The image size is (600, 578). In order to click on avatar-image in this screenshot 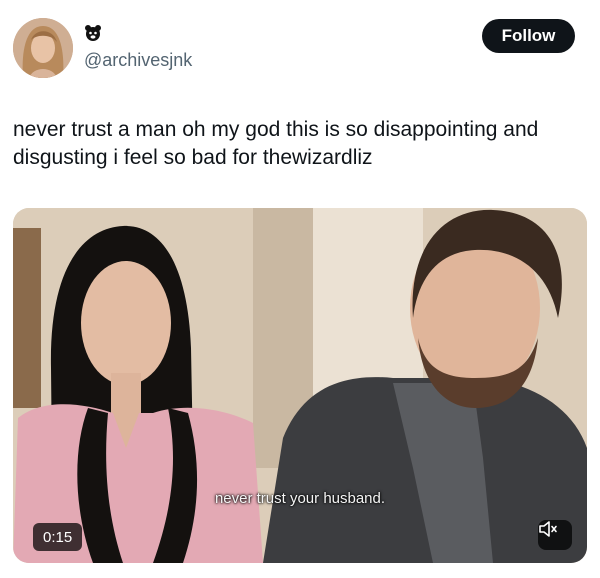, I will do `click(43, 48)`.